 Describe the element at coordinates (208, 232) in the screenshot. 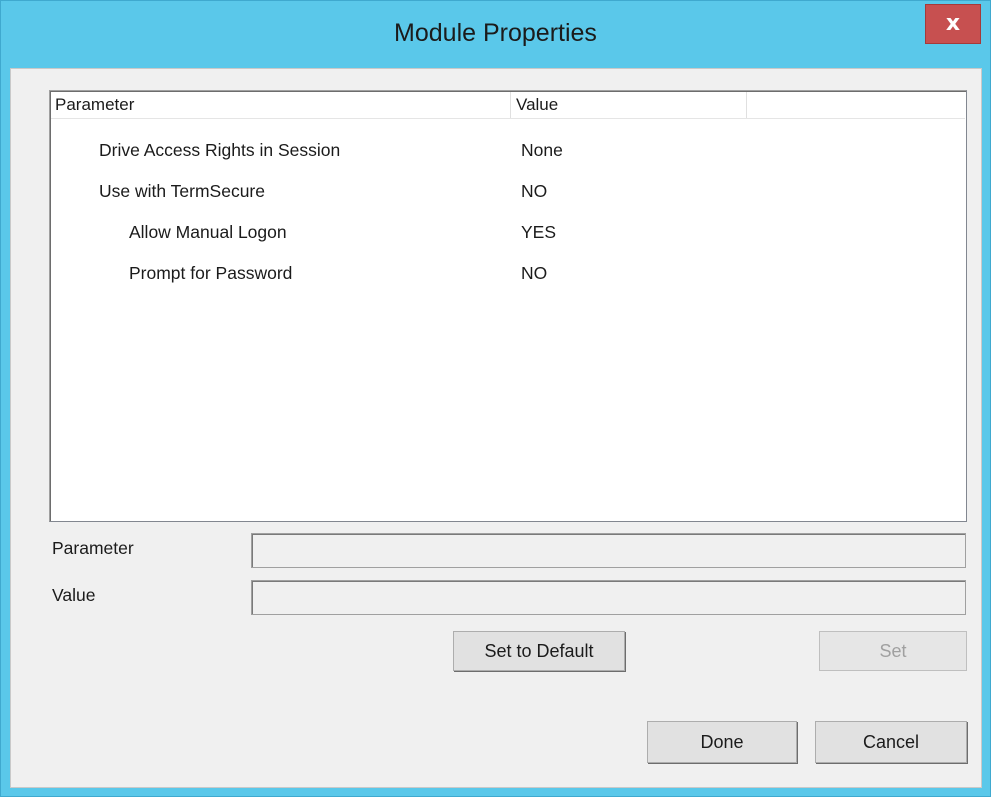

I see `list-item-parameter: Allow Manual Logon` at that location.